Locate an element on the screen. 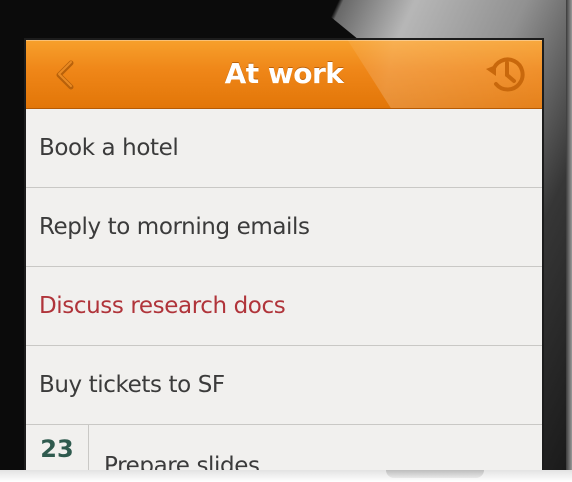 Image resolution: width=572 pixels, height=482 pixels. back-button is located at coordinates (65, 75).